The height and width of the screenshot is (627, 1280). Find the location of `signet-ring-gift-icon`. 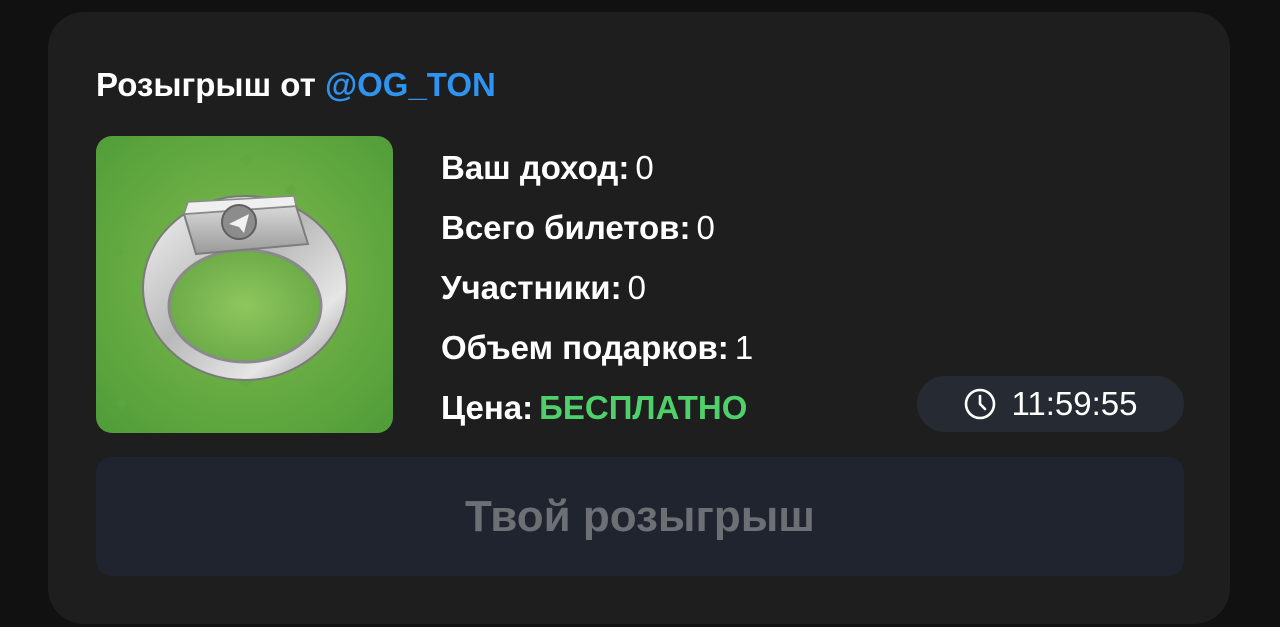

signet-ring-gift-icon is located at coordinates (247, 282).